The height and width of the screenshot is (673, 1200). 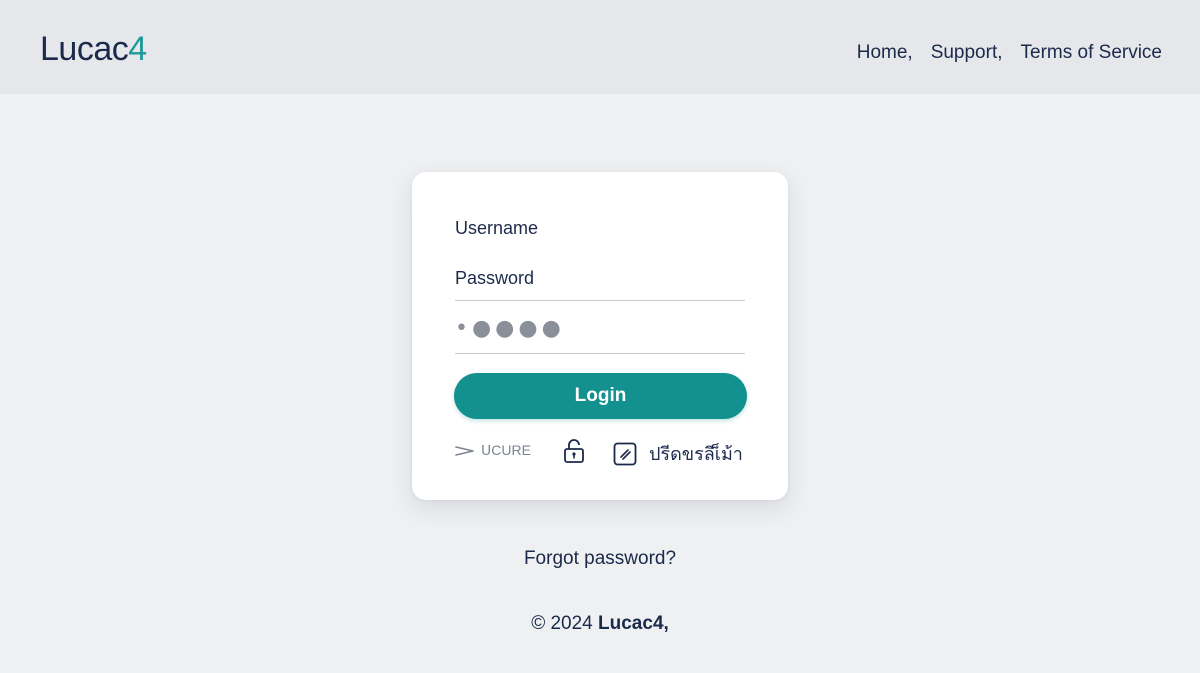 I want to click on top-nav: Home, Support, Terms of Service, so click(x=1009, y=53).